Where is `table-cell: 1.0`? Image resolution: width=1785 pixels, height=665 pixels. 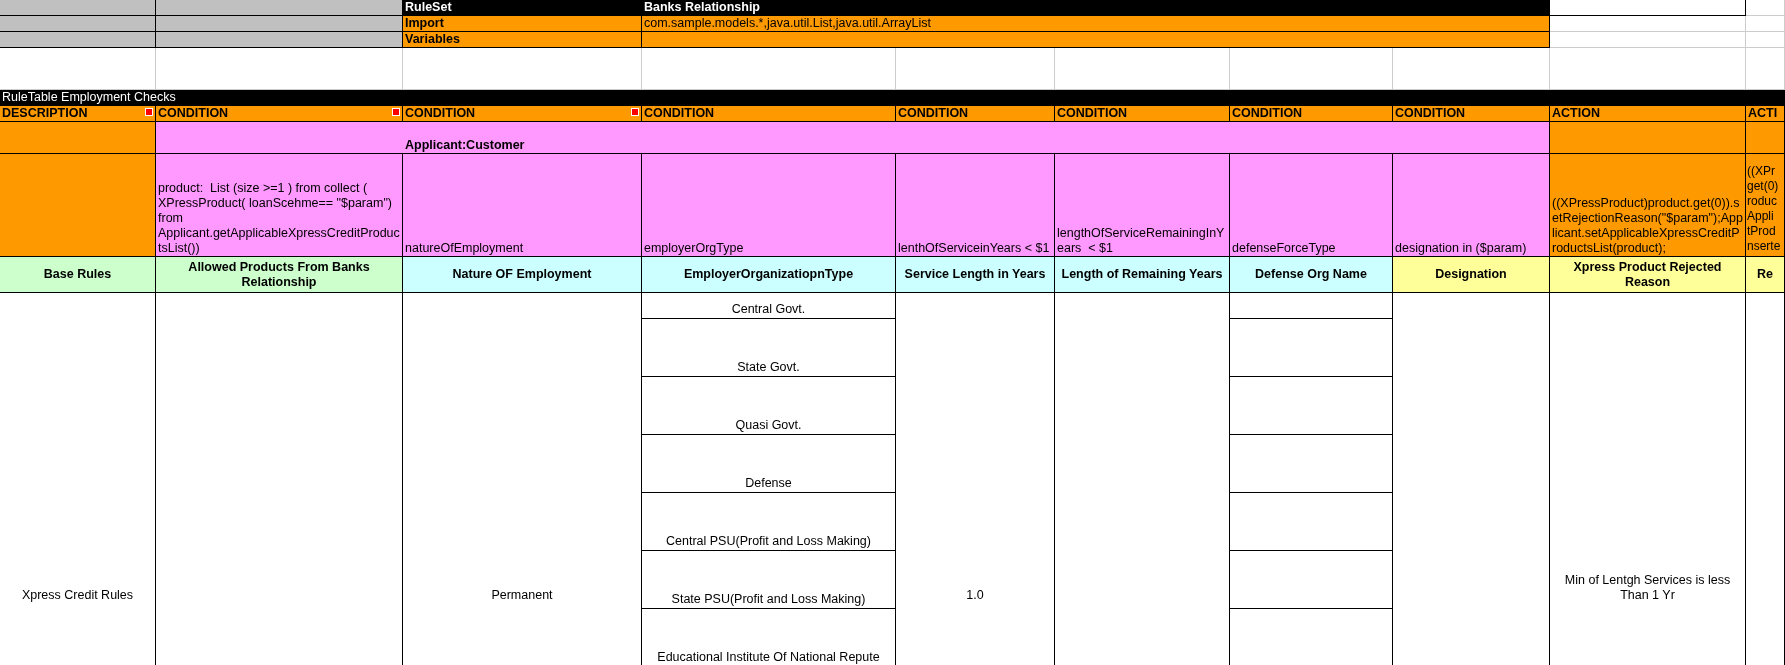 table-cell: 1.0 is located at coordinates (975, 479).